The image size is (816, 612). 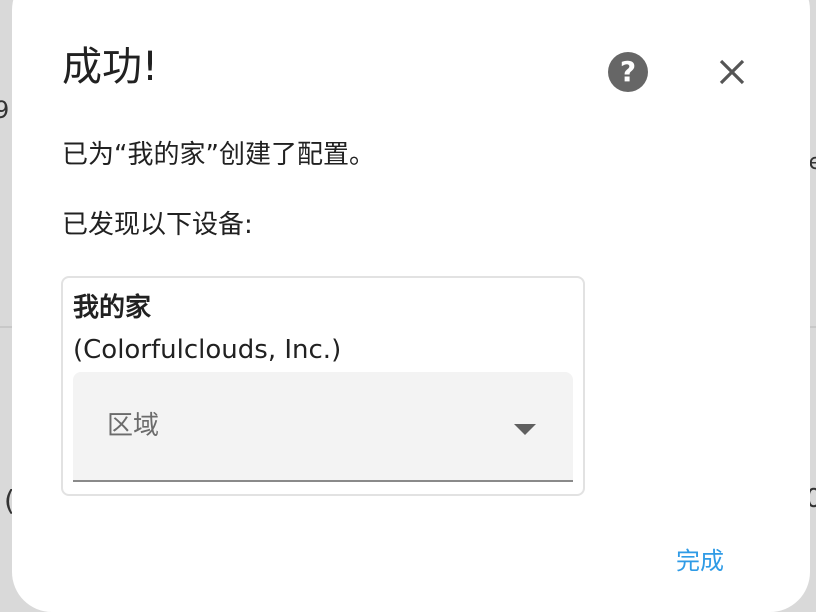 I want to click on dropdown-arrow-icon, so click(x=525, y=429).